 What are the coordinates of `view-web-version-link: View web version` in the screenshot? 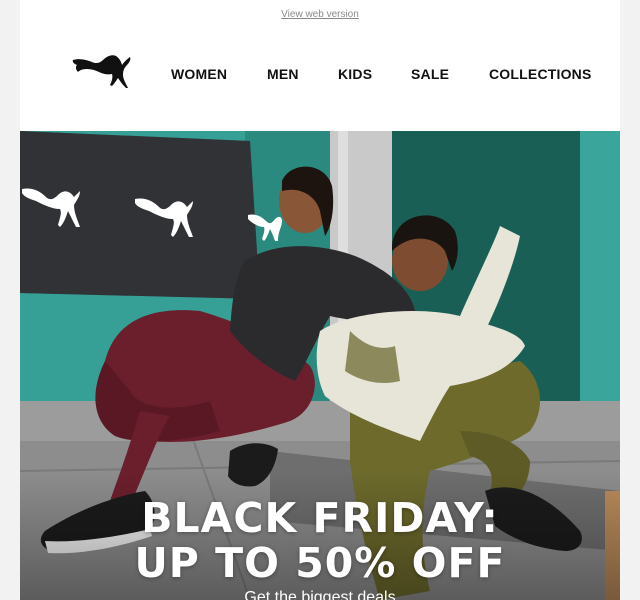 It's located at (320, 14).